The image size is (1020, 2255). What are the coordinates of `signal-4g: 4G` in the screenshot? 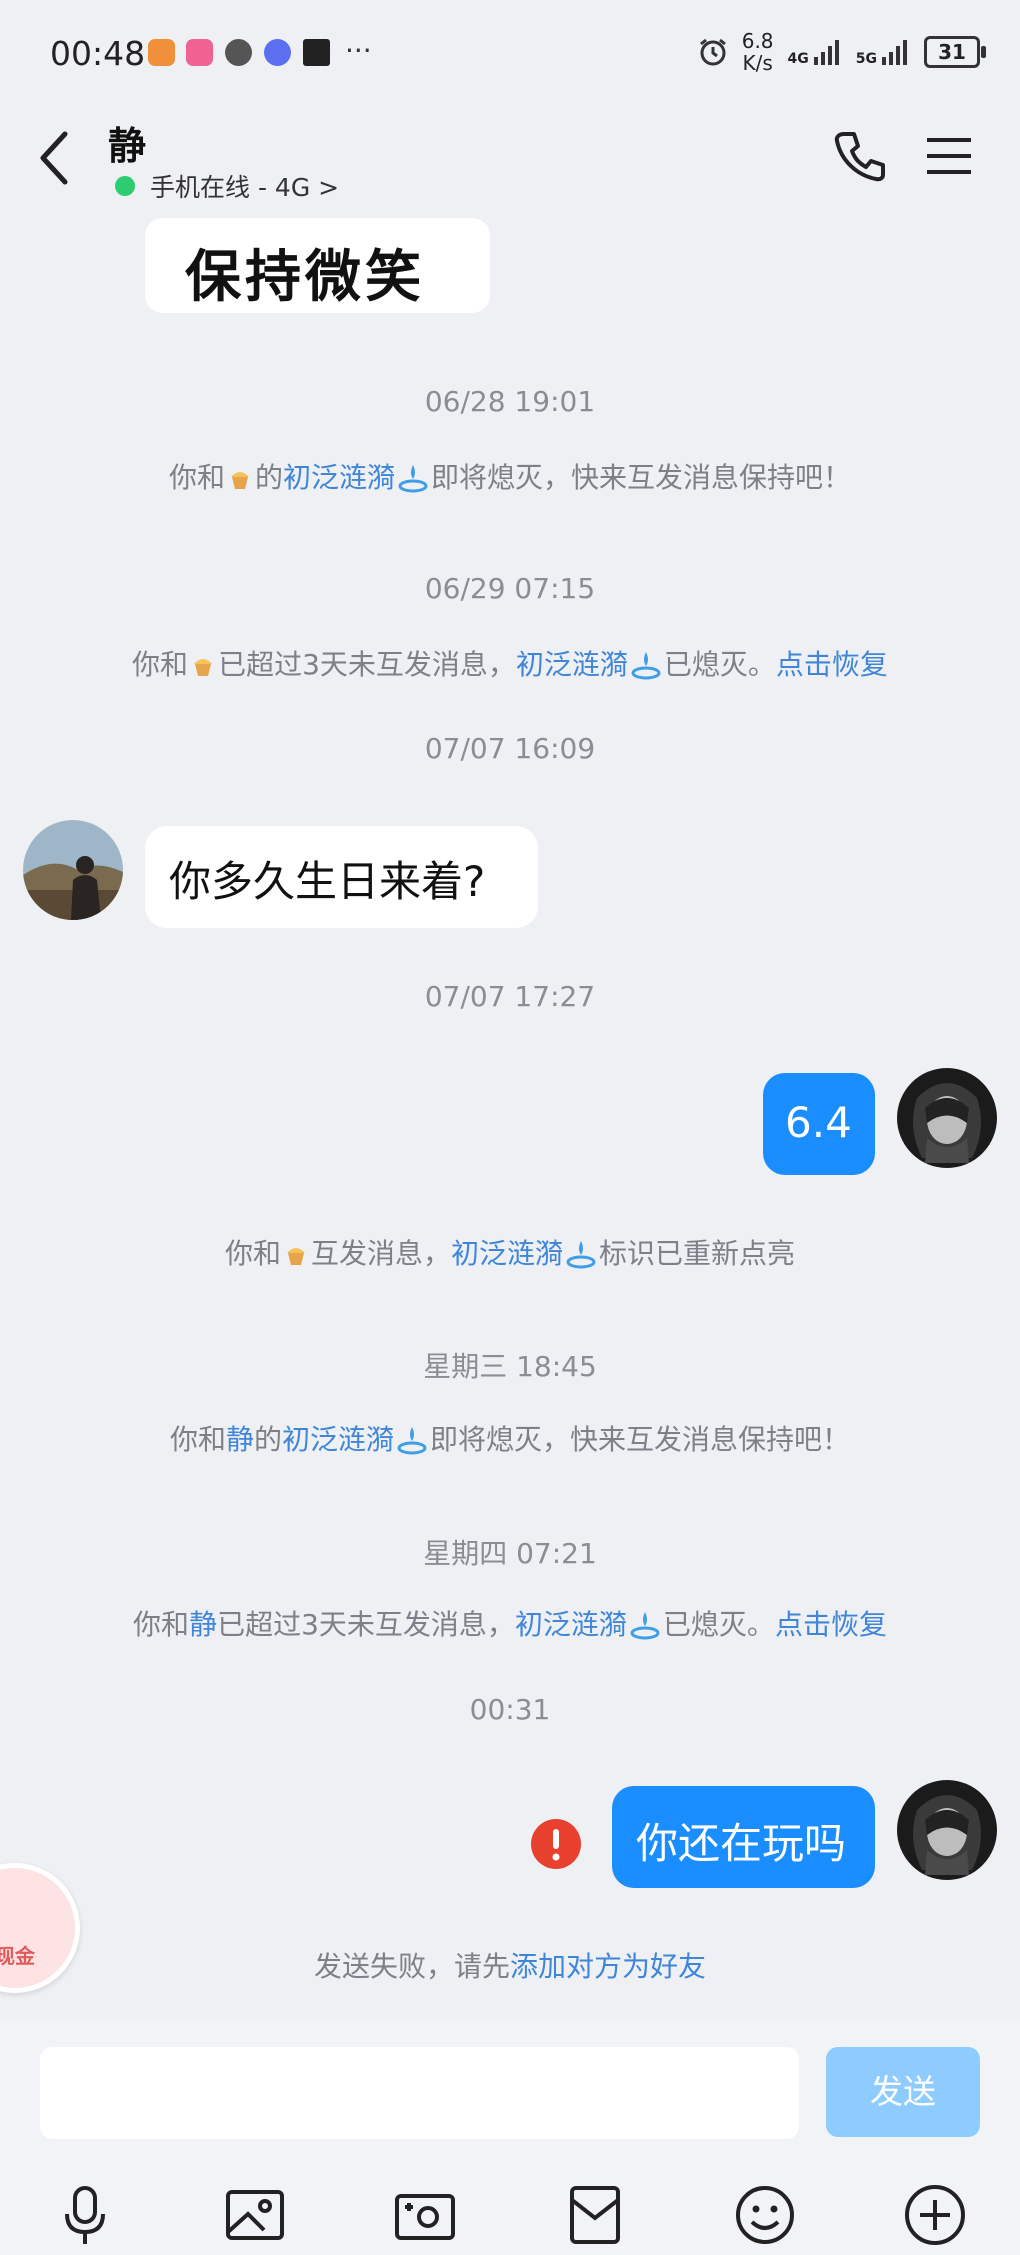 It's located at (815, 52).